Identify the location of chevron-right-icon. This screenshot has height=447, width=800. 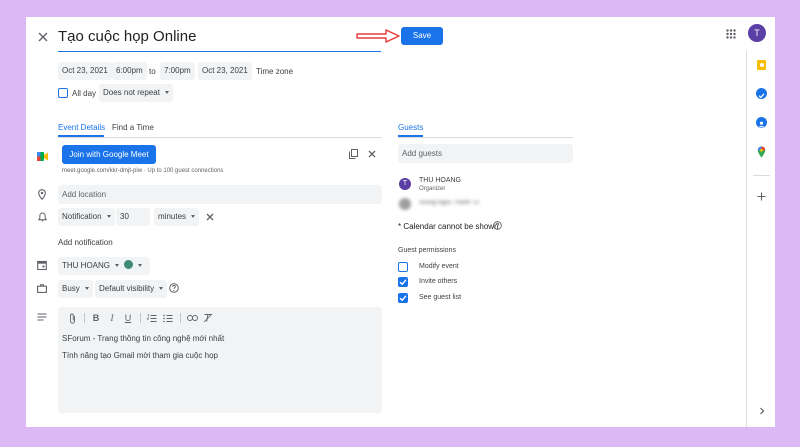
(761, 410).